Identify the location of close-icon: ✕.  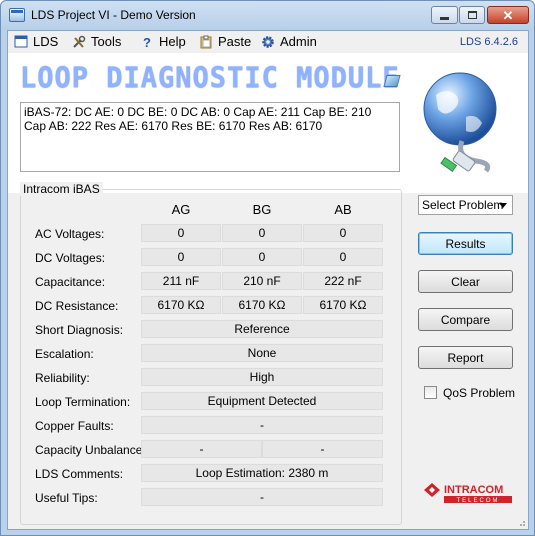
(508, 15).